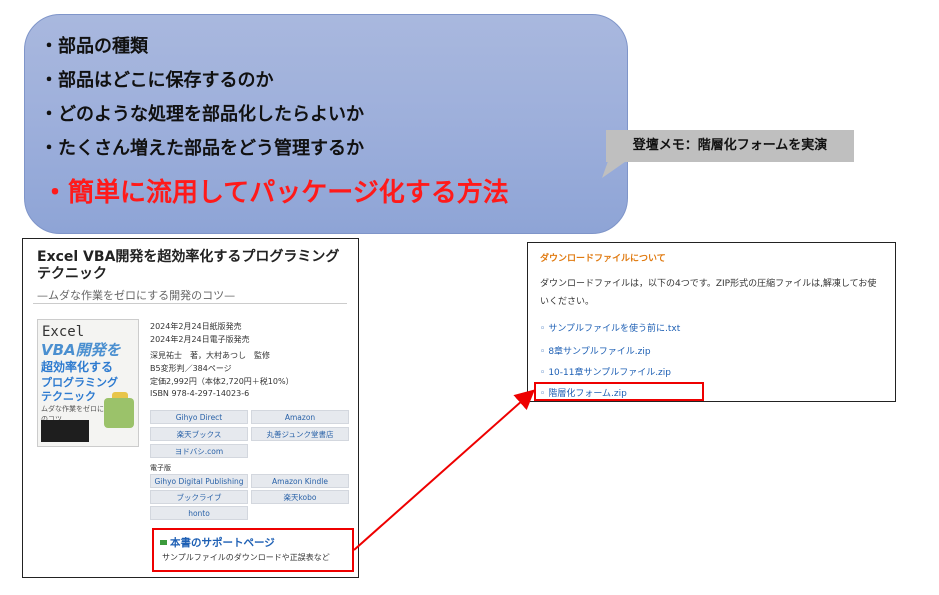  What do you see at coordinates (253, 550) in the screenshot?
I see `support-page-link: 本書のサポートページ サンプルファイルのダウンロードや正誤表など` at bounding box center [253, 550].